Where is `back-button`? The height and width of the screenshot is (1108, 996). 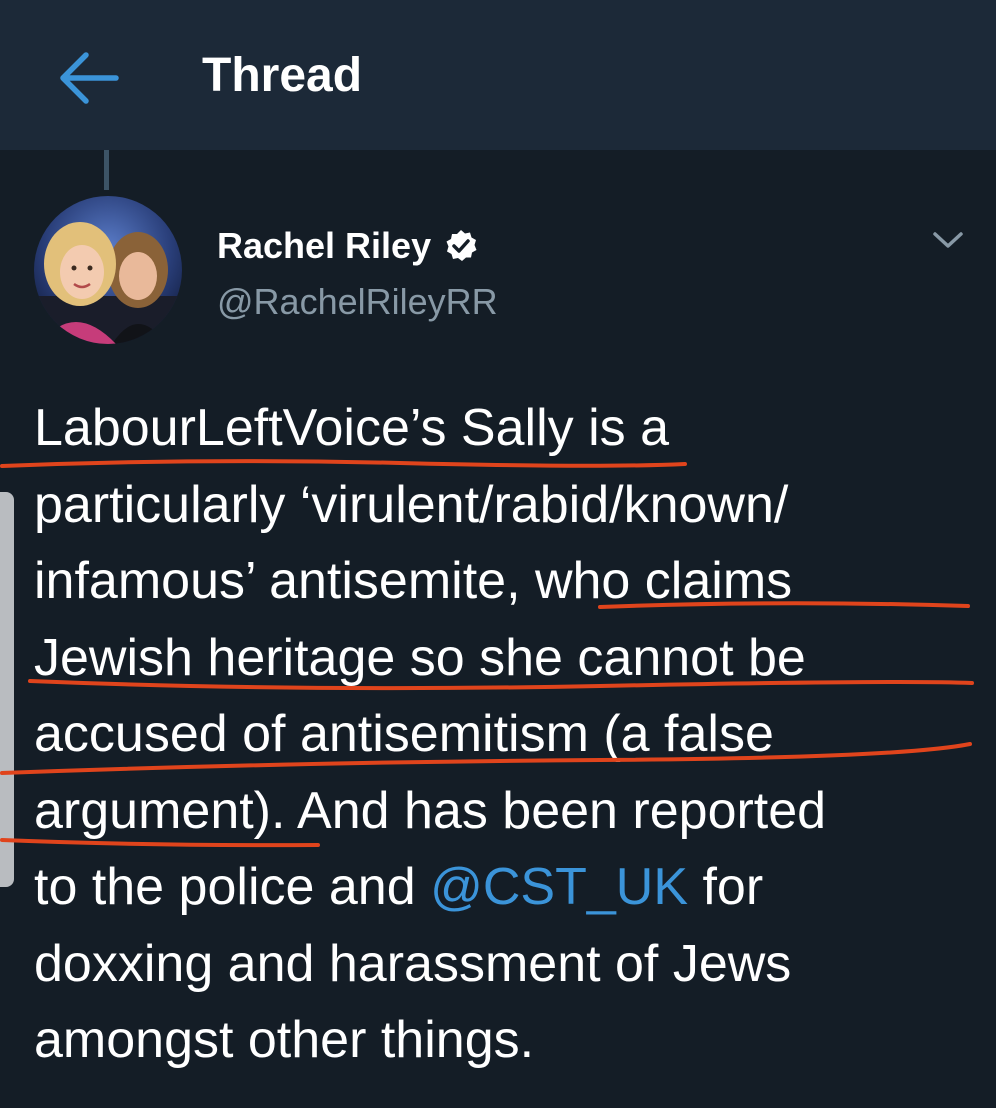 back-button is located at coordinates (88, 78).